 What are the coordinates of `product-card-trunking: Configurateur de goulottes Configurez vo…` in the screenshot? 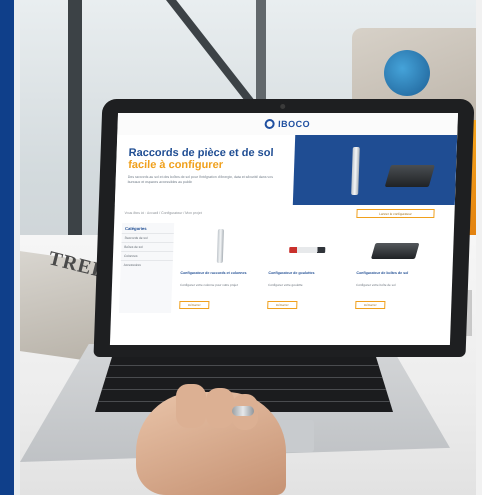 It's located at (308, 284).